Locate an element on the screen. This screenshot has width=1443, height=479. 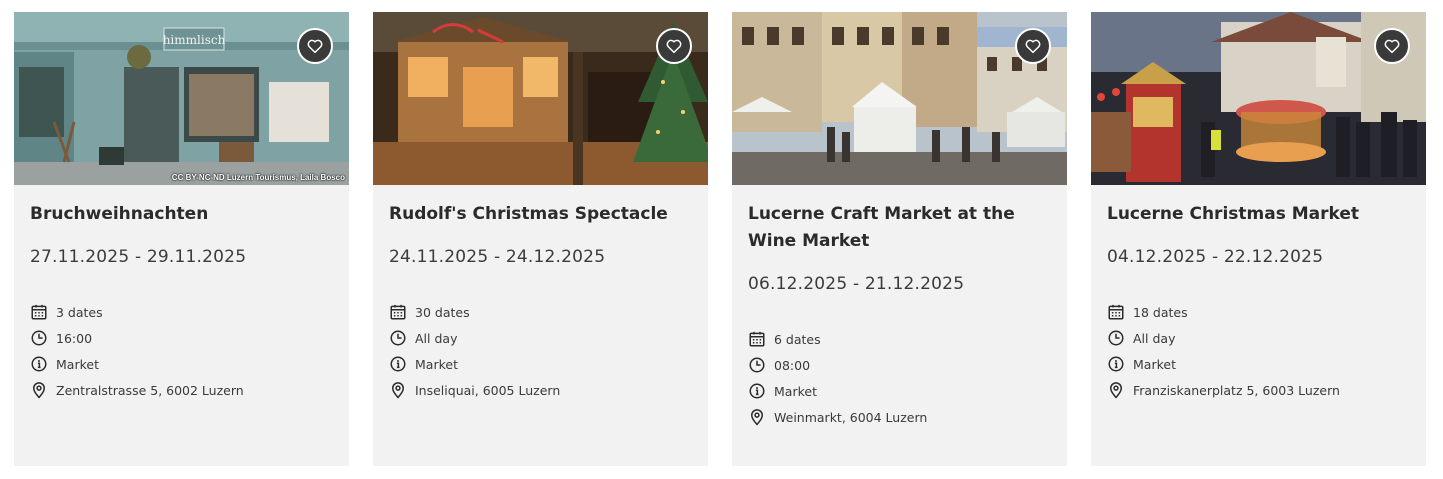
event-date-range: 24.11.2025 - 24.12.2025 is located at coordinates (497, 257).